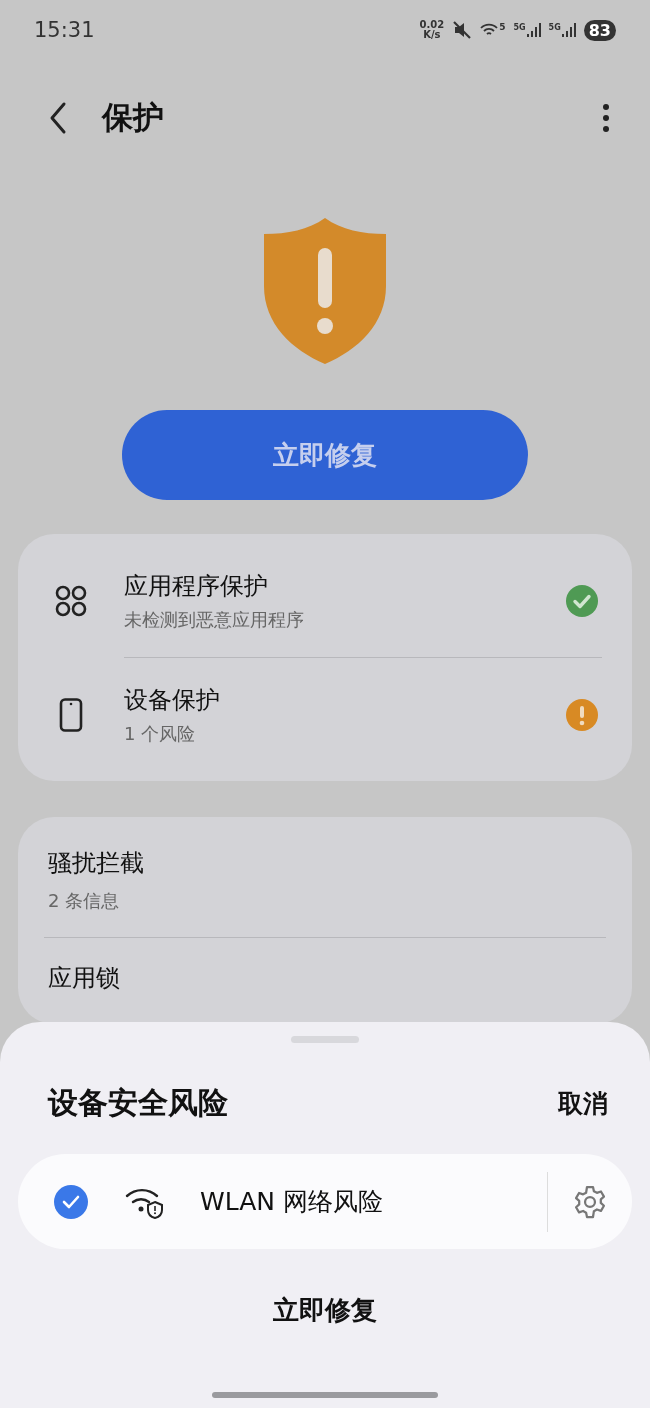 The width and height of the screenshot is (650, 1408). What do you see at coordinates (84, 901) in the screenshot?
I see `item-subtitle: 2 条信息` at bounding box center [84, 901].